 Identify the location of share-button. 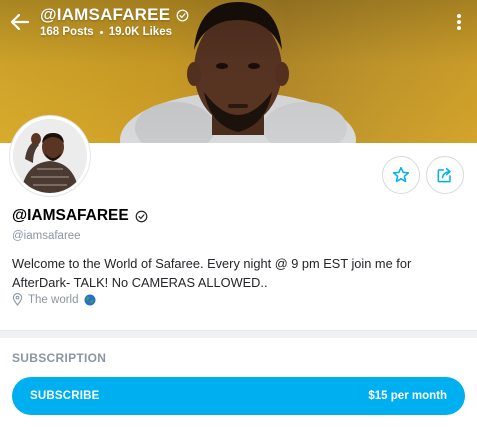
(445, 175).